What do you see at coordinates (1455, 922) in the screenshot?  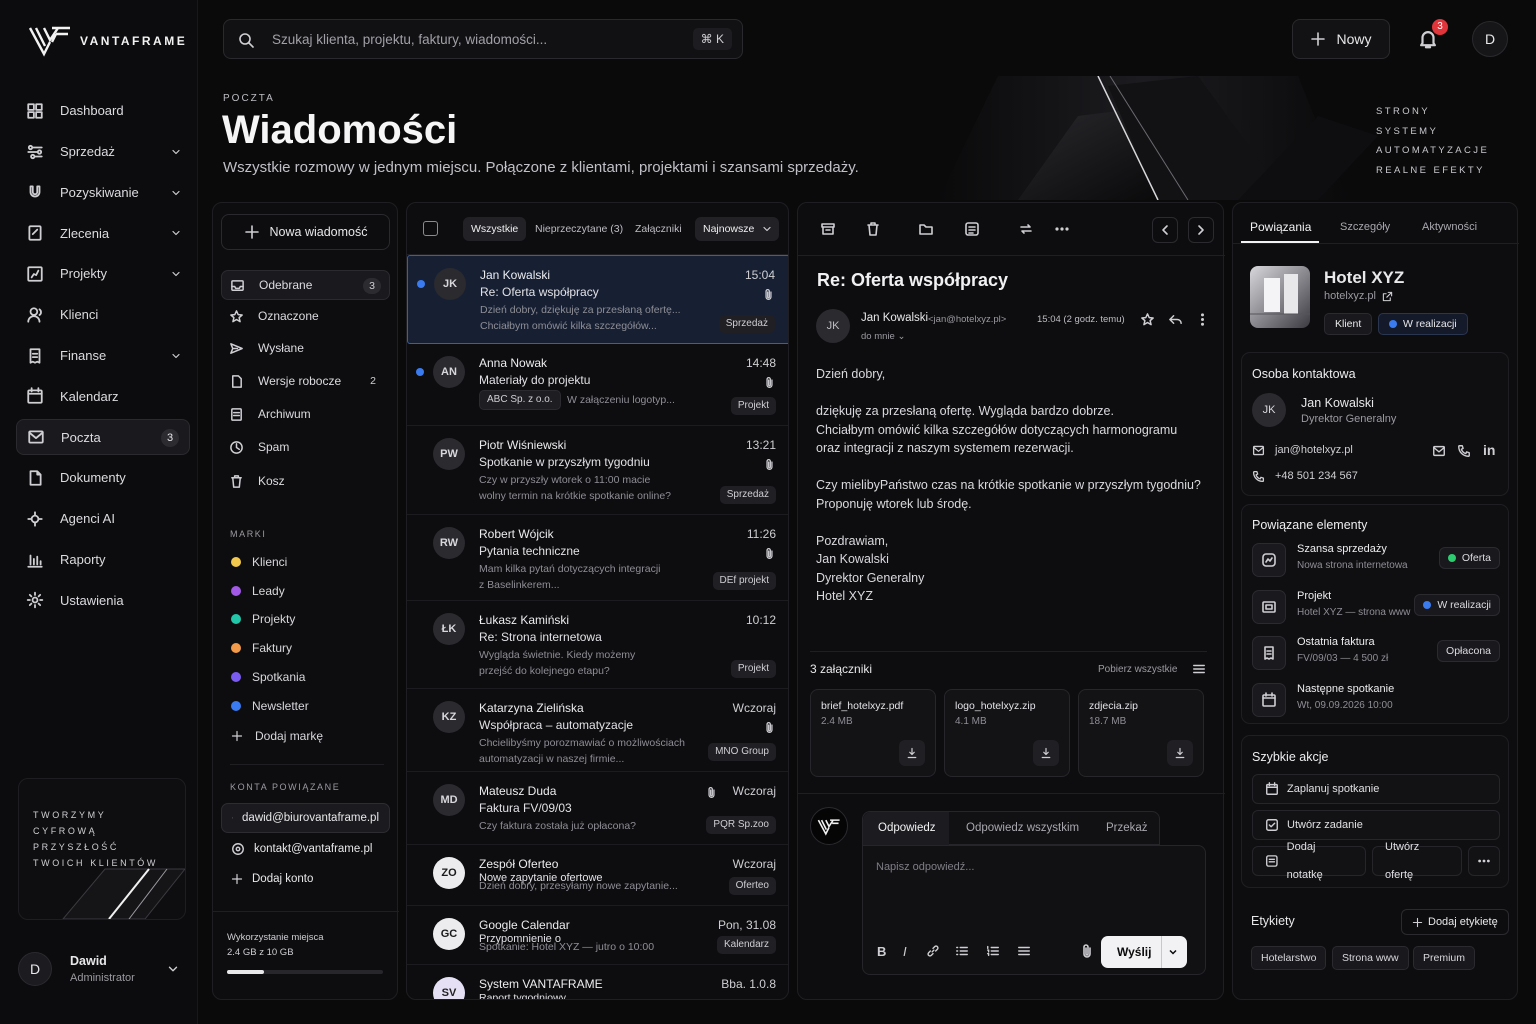 I see `add-label-button: Dodaj etykietę` at bounding box center [1455, 922].